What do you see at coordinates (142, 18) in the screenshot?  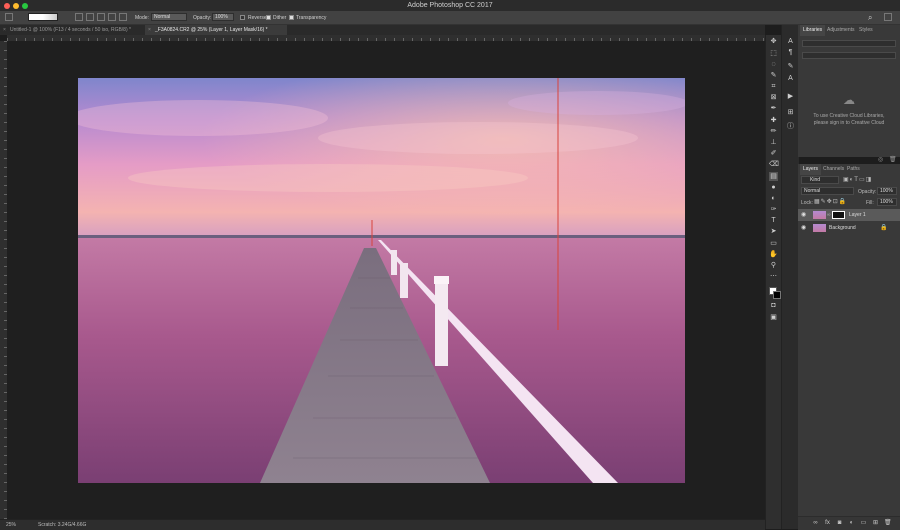 I see `mode-label: Mode:` at bounding box center [142, 18].